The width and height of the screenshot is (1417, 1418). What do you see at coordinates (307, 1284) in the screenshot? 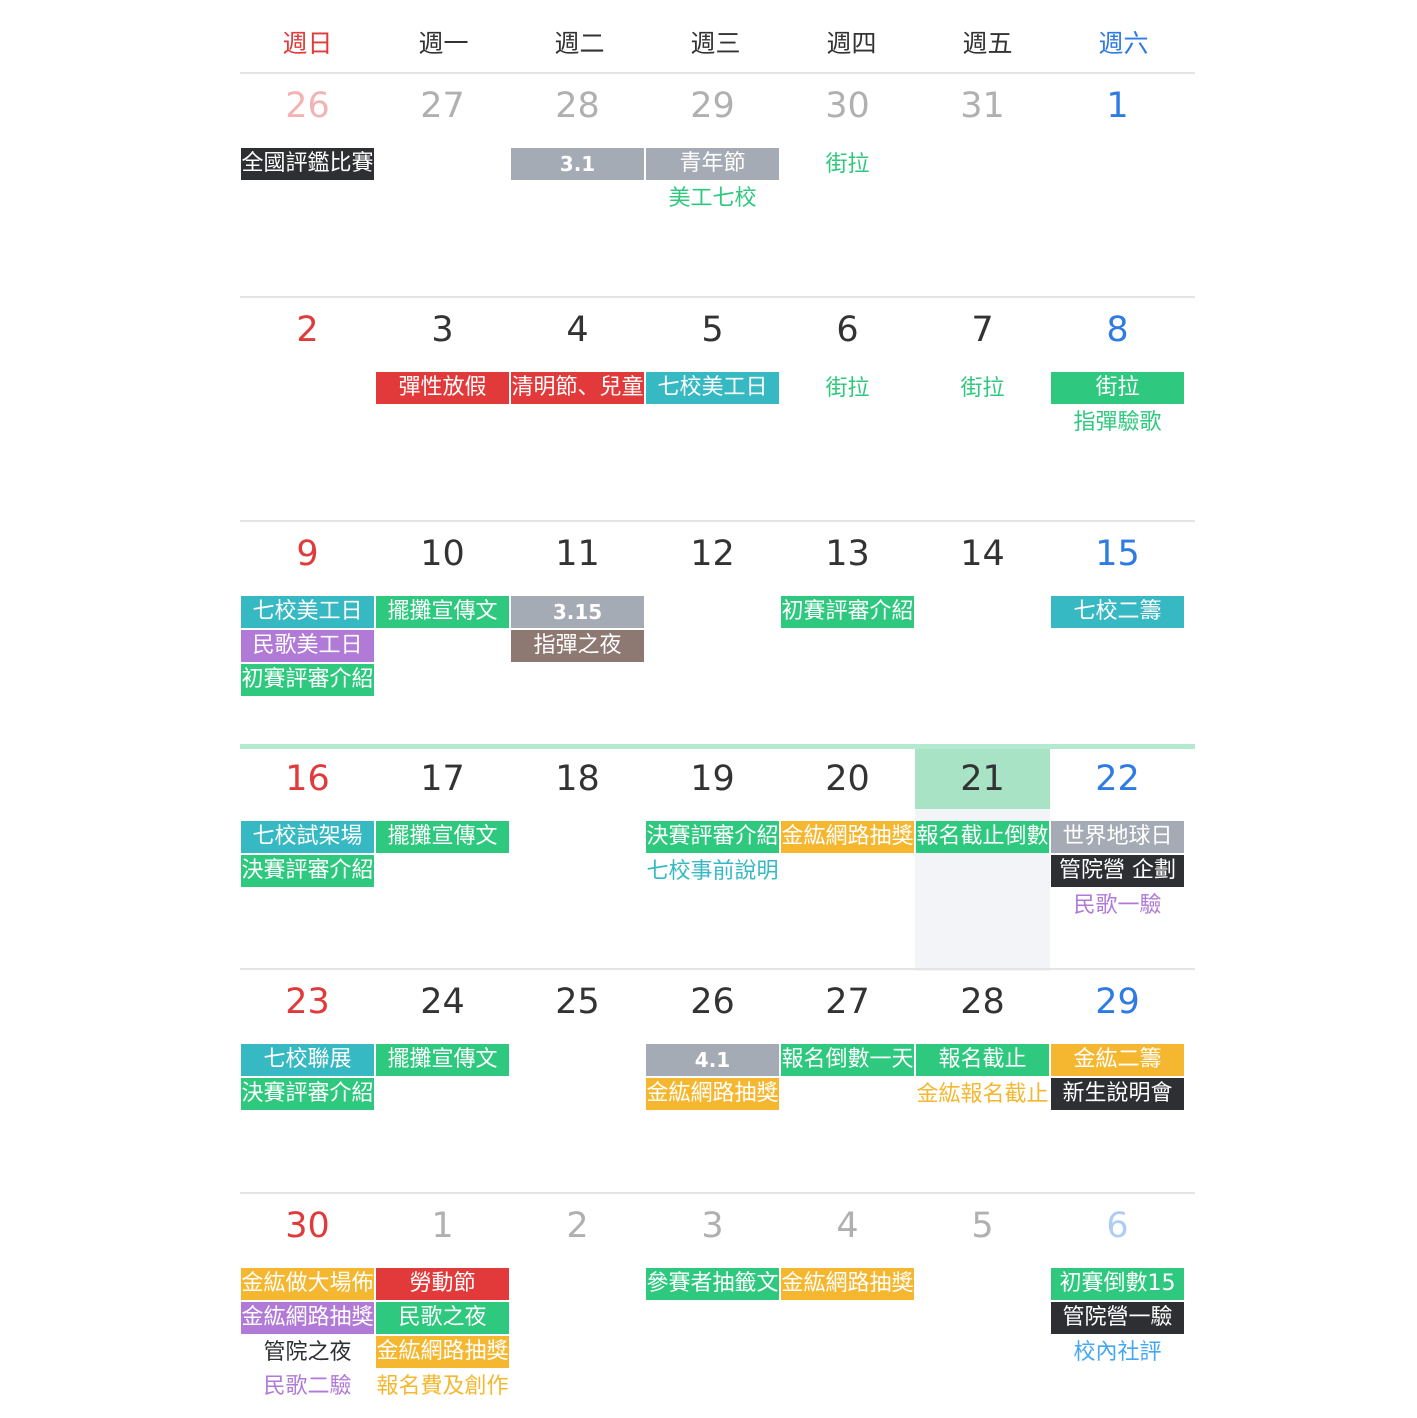
I see `event-chip: 金紘做大場佈` at bounding box center [307, 1284].